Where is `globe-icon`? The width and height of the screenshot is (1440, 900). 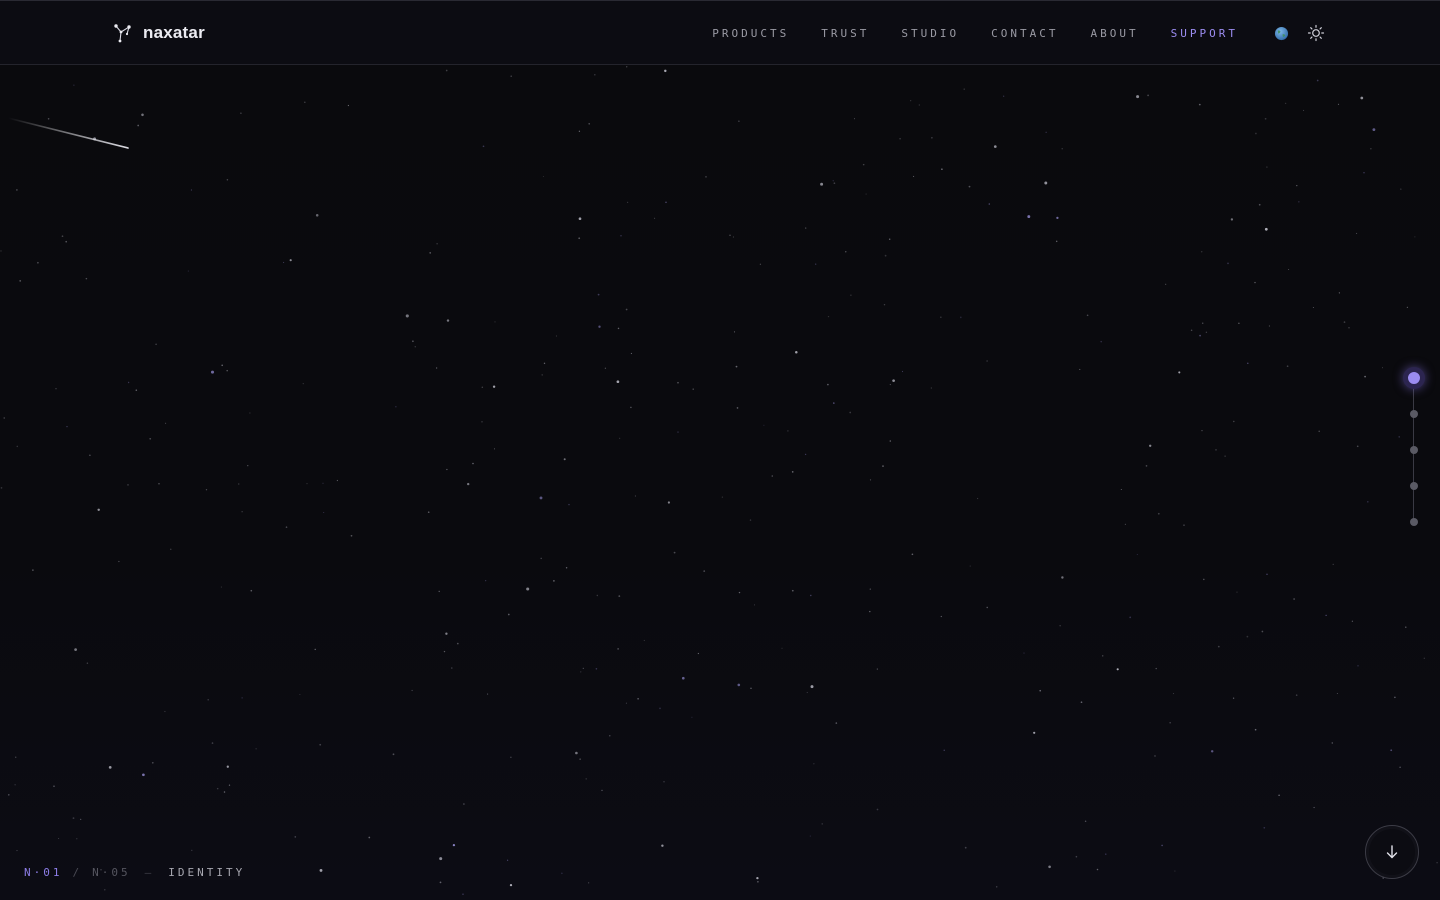
globe-icon is located at coordinates (1281, 33).